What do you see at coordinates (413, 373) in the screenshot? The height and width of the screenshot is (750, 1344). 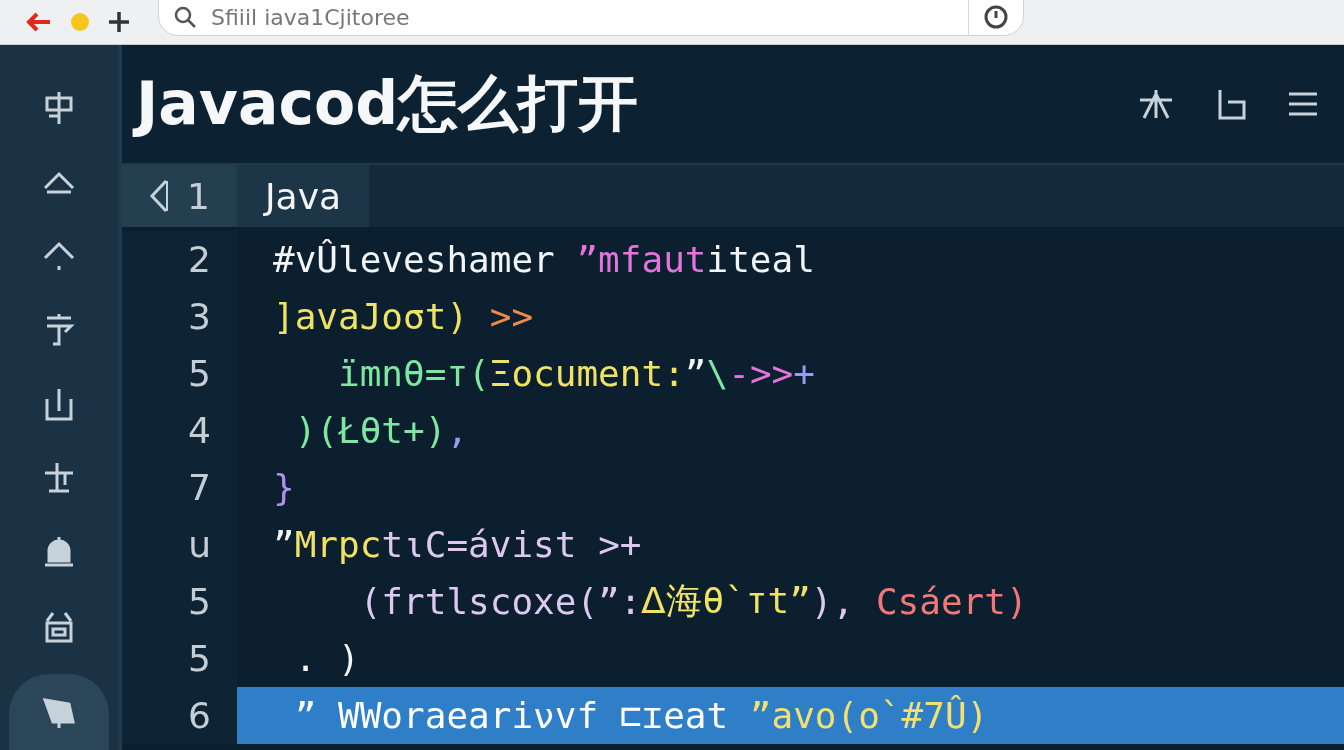 I see `code-token: ïmnθ=т(` at bounding box center [413, 373].